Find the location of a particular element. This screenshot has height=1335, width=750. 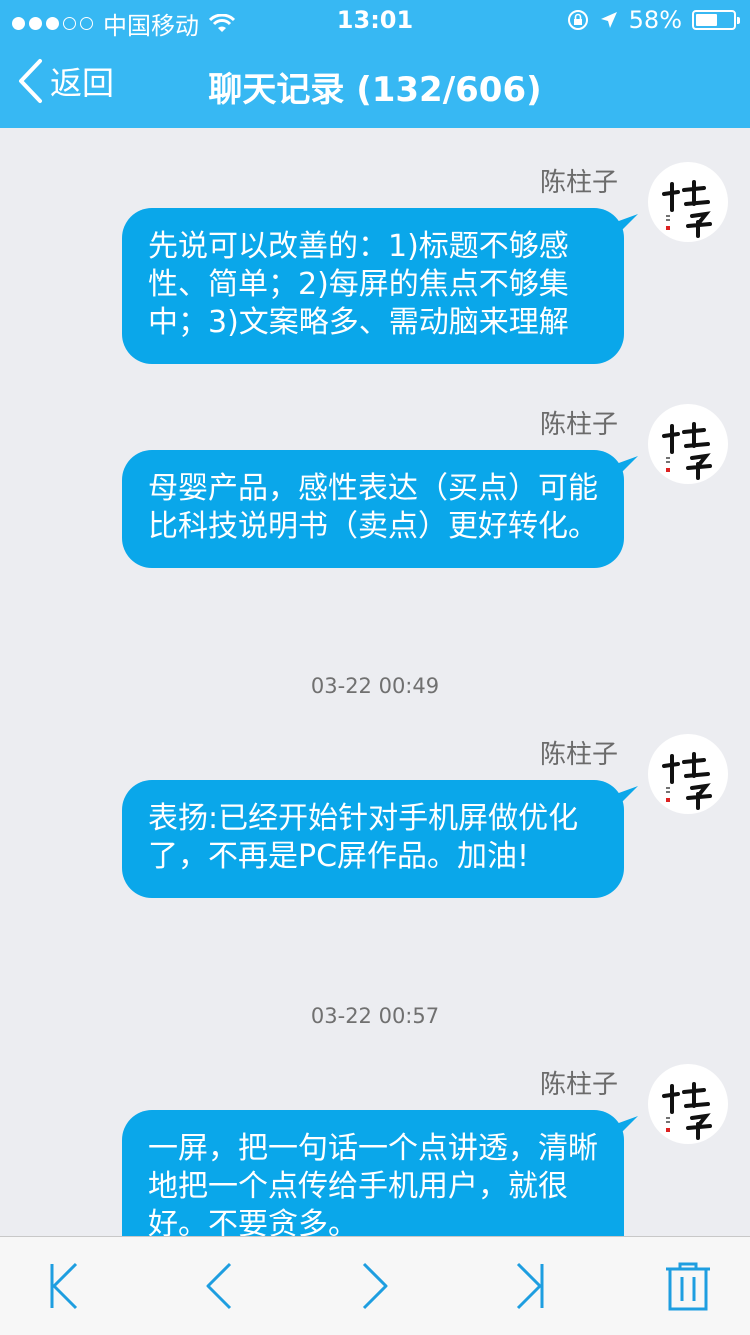

message-bubble: 母婴产品，感性表达（买点）可能比科技说明书（卖点）更好转化。 is located at coordinates (373, 509).